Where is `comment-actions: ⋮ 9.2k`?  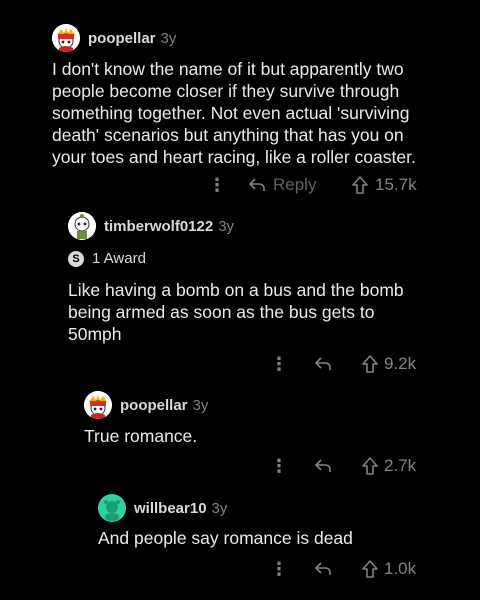 comment-actions: ⋮ 9.2k is located at coordinates (240, 364).